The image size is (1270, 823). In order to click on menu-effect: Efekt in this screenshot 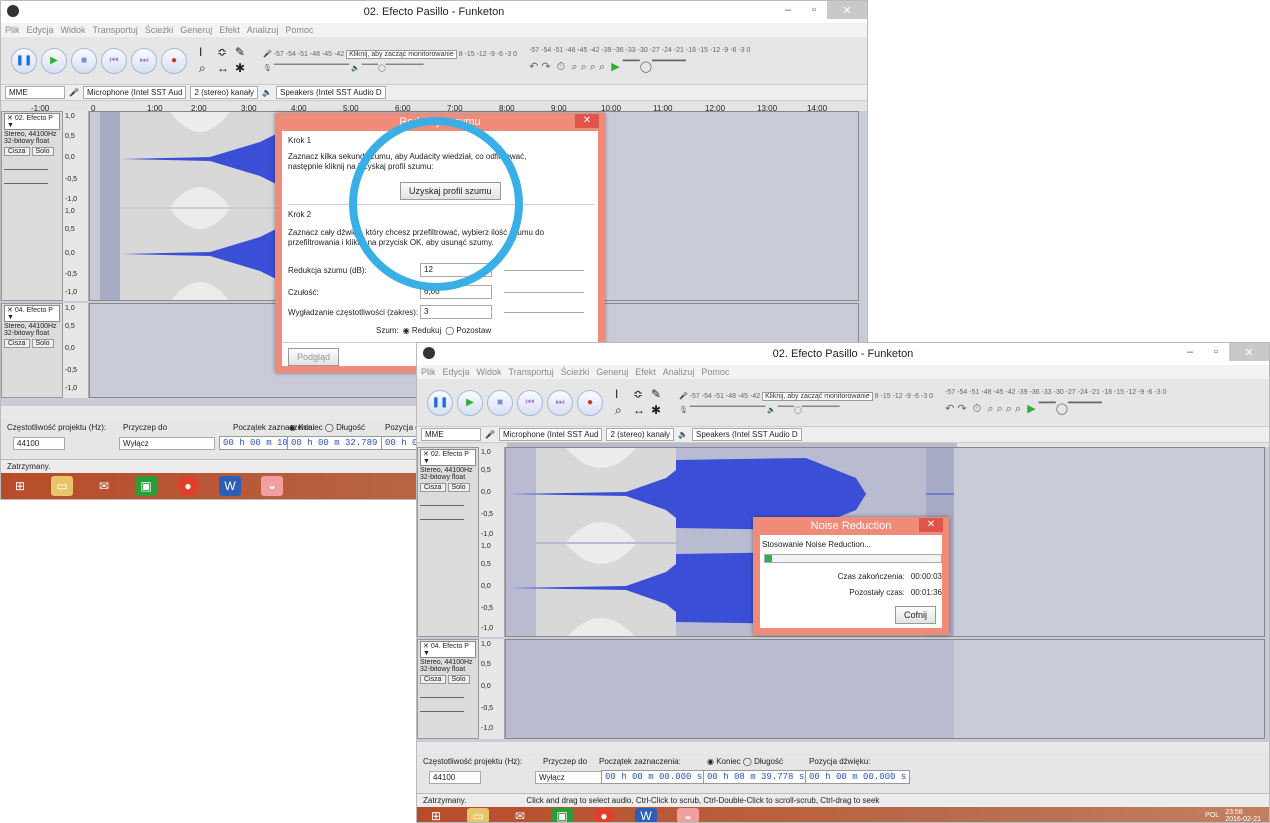, I will do `click(229, 30)`.